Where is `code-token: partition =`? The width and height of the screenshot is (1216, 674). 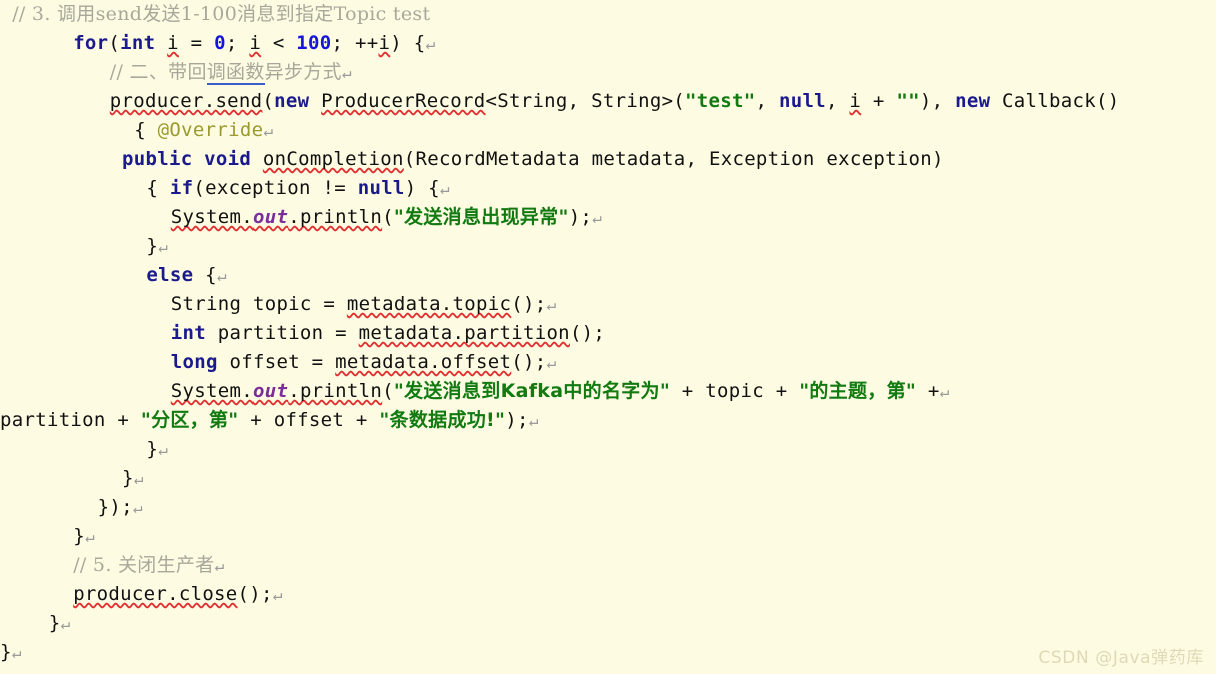 code-token: partition = is located at coordinates (282, 333).